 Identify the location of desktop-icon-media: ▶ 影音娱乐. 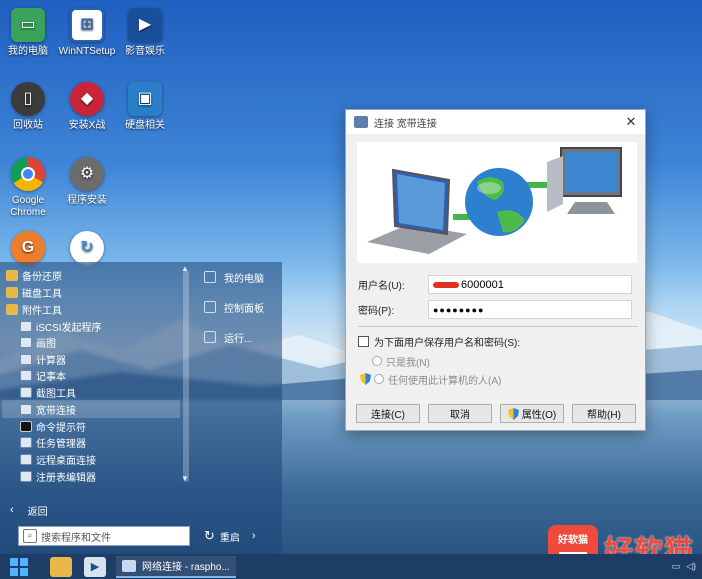
(145, 33).